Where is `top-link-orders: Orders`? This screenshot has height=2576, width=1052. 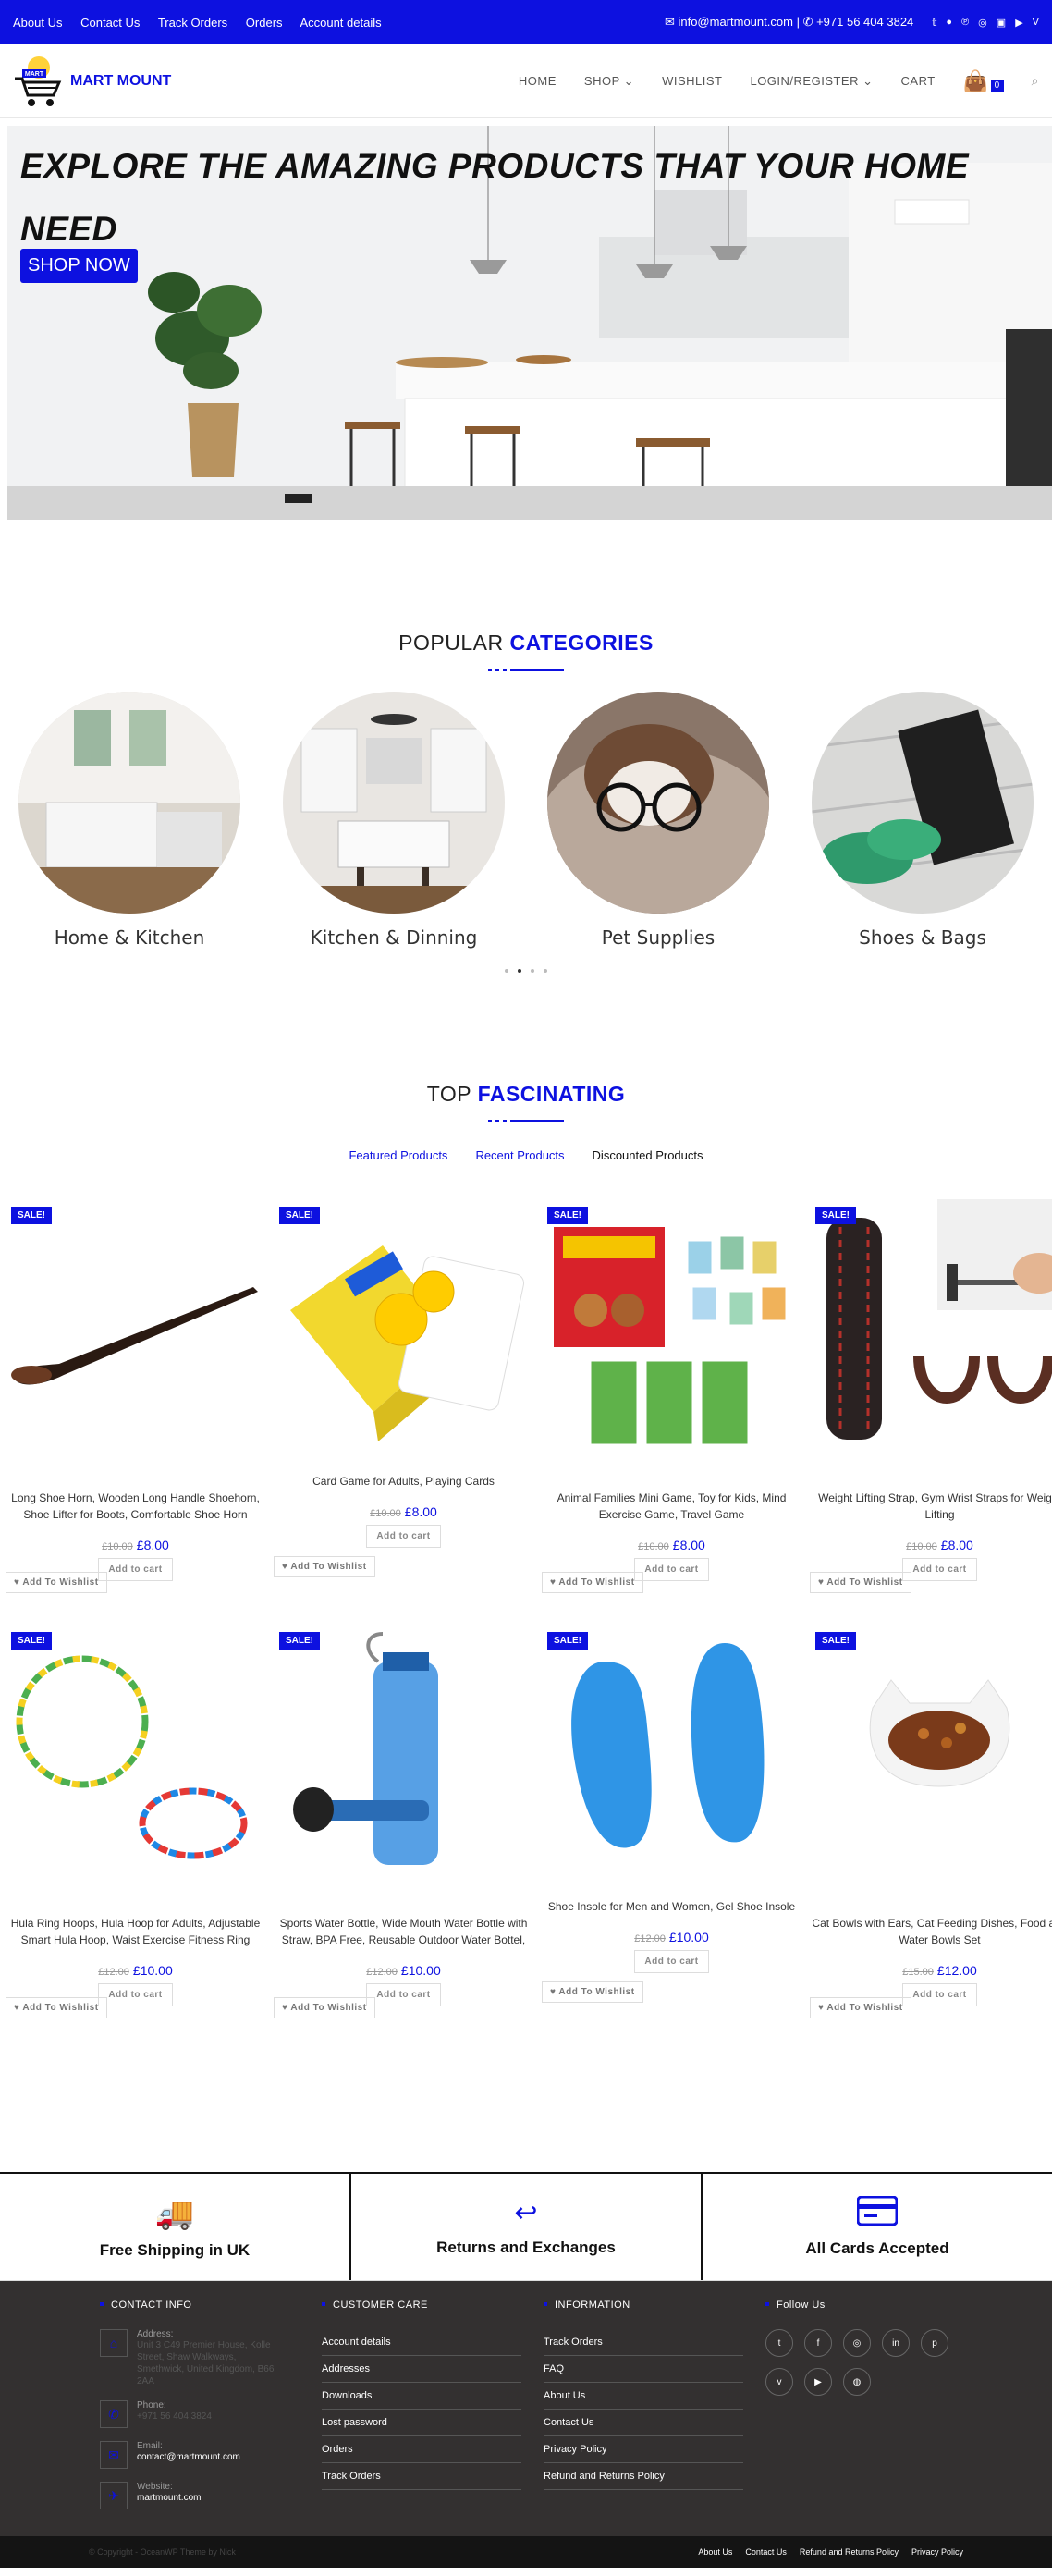
top-link-orders: Orders is located at coordinates (264, 23).